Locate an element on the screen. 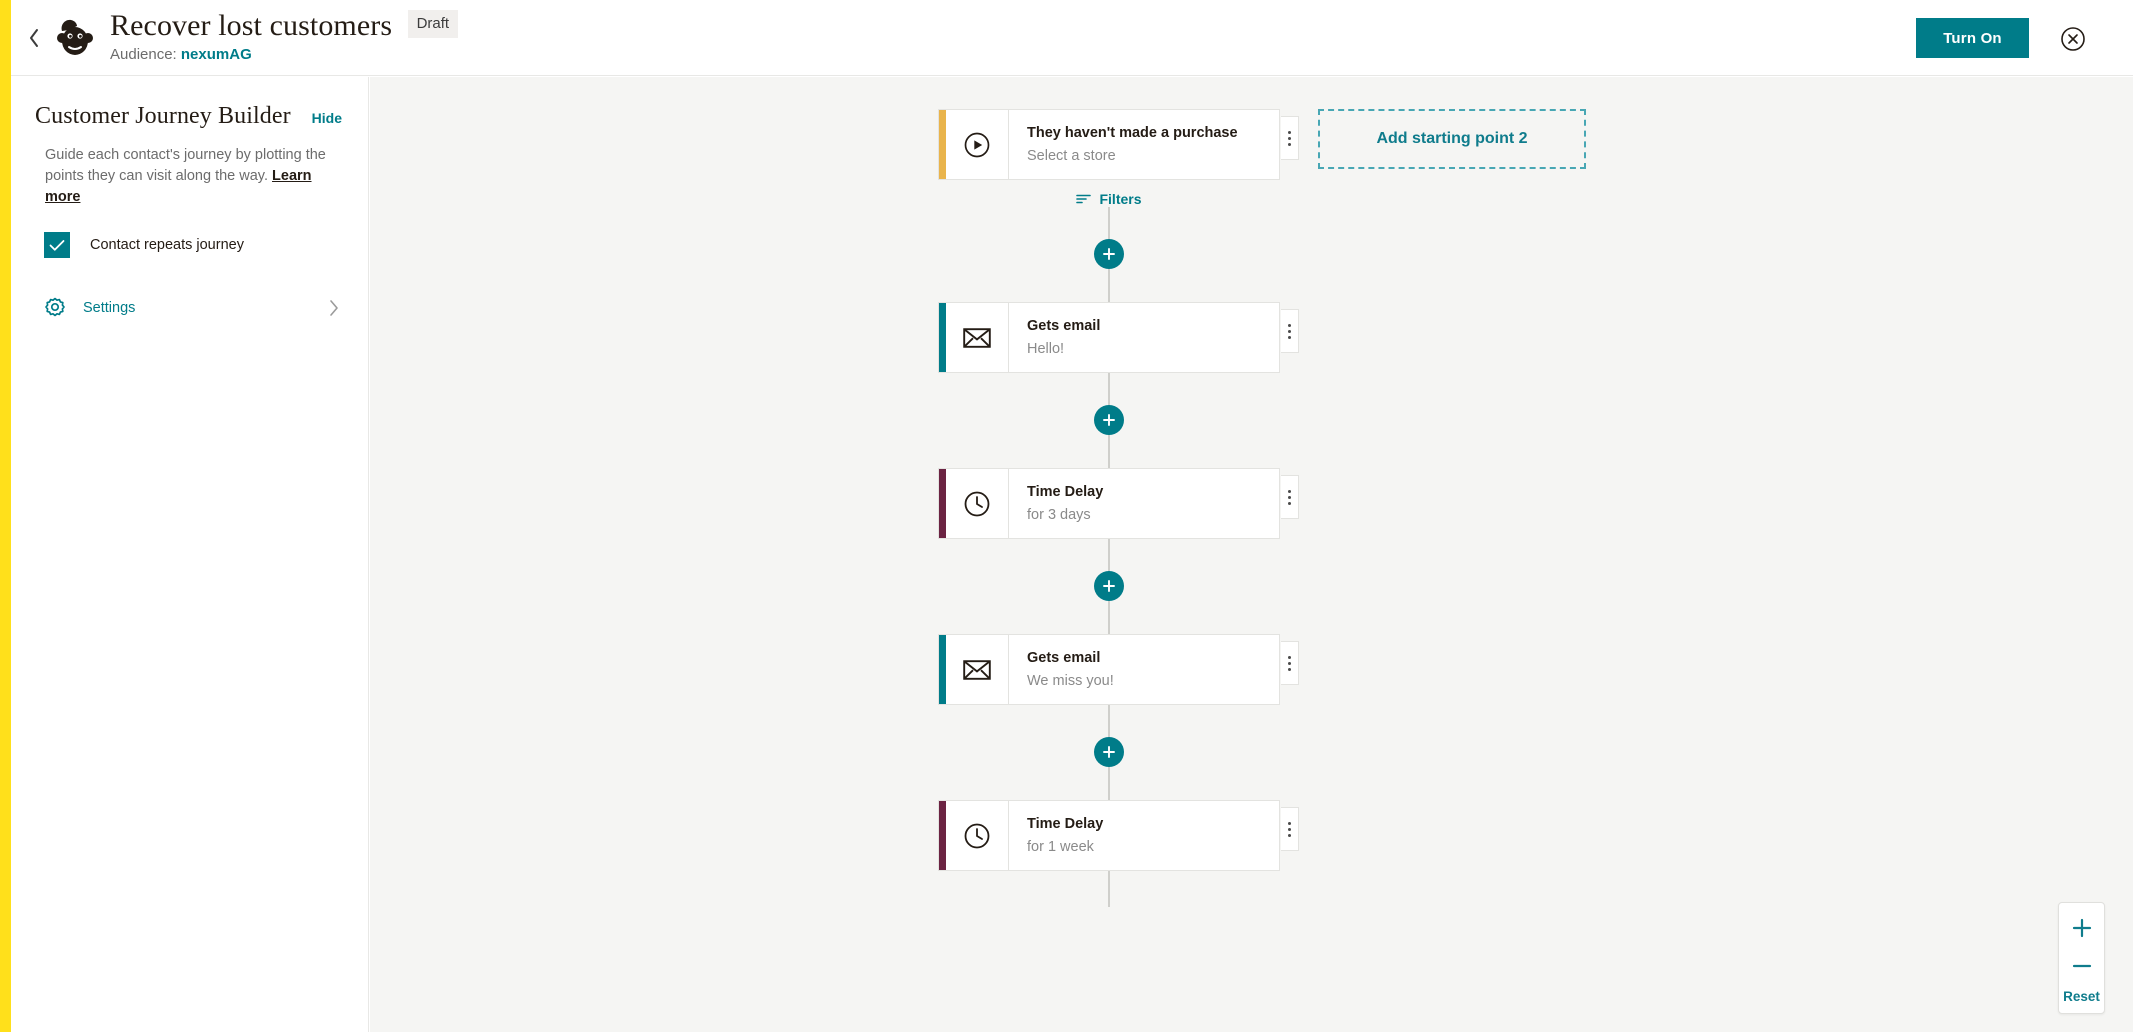  node-body: Time Delay for 1 week is located at coordinates (1143, 835).